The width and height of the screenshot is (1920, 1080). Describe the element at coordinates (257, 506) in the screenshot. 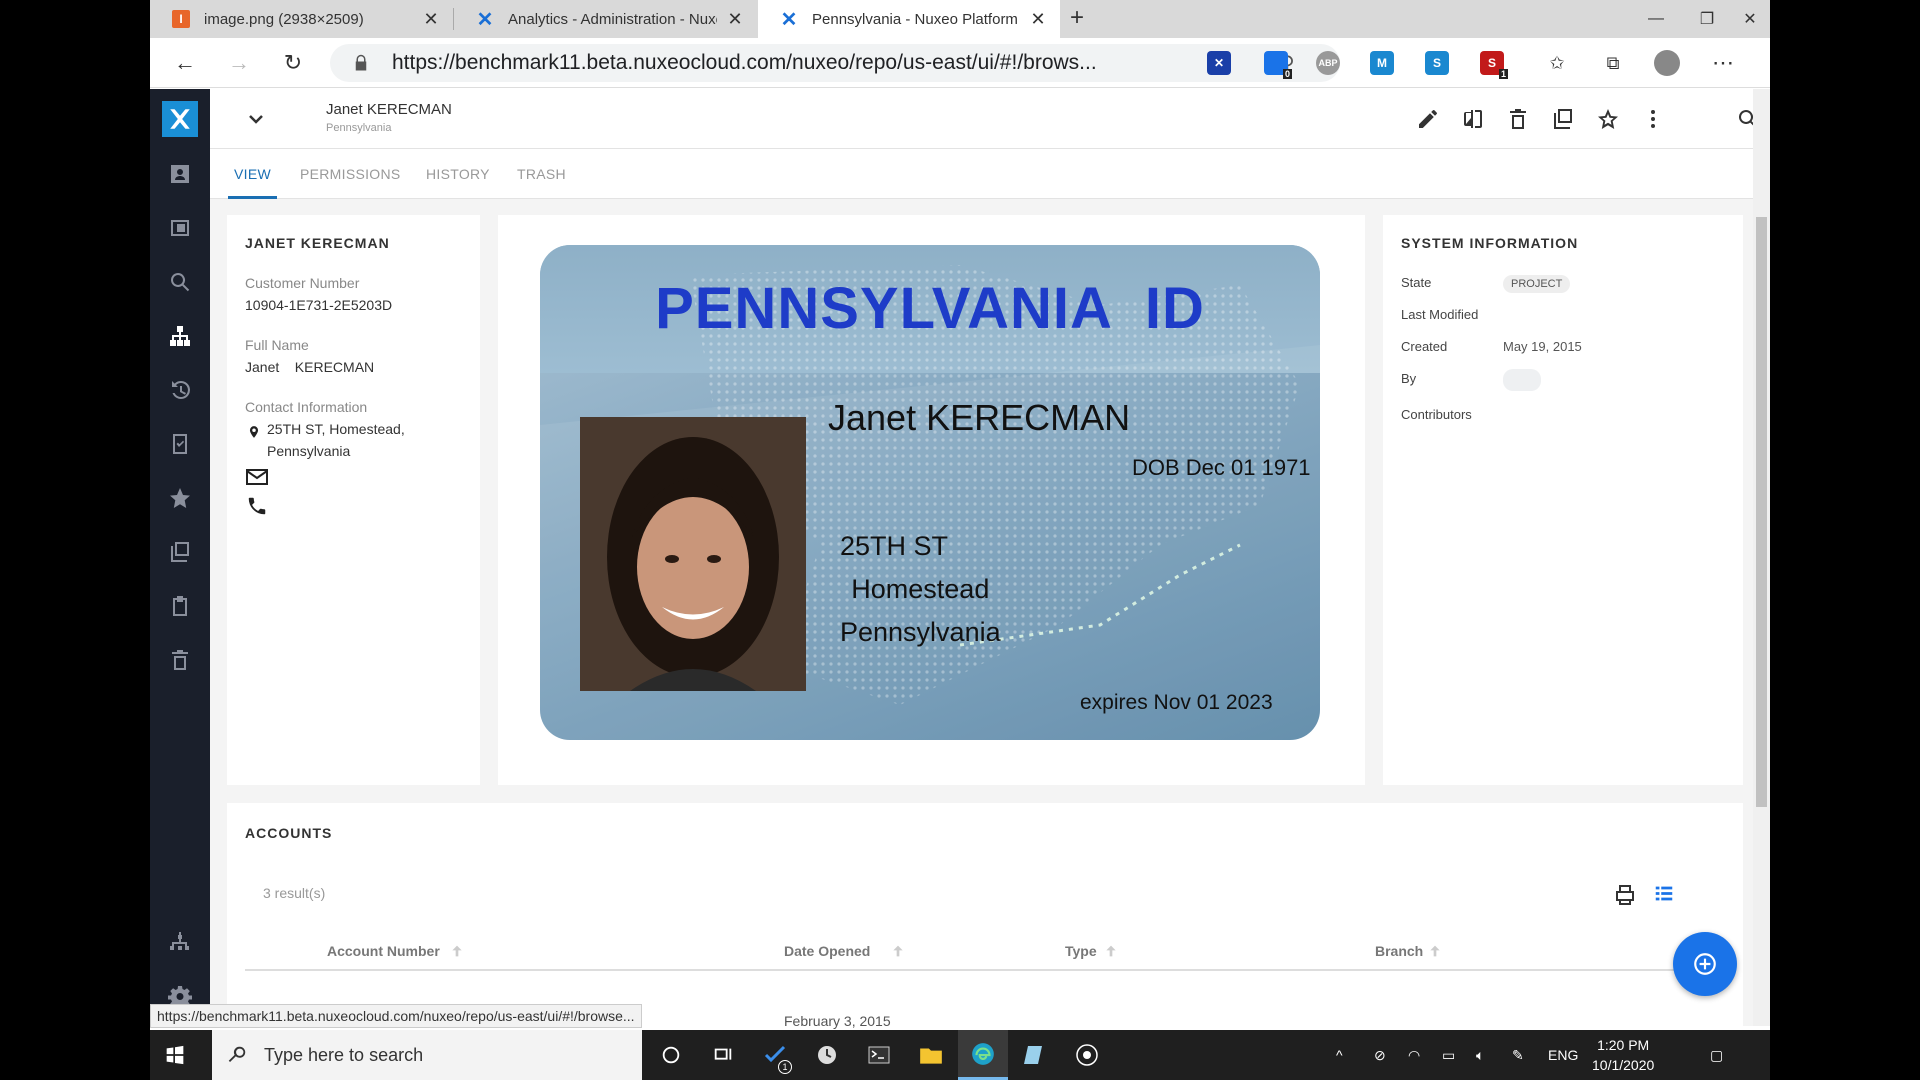

I see `phone-icon` at that location.